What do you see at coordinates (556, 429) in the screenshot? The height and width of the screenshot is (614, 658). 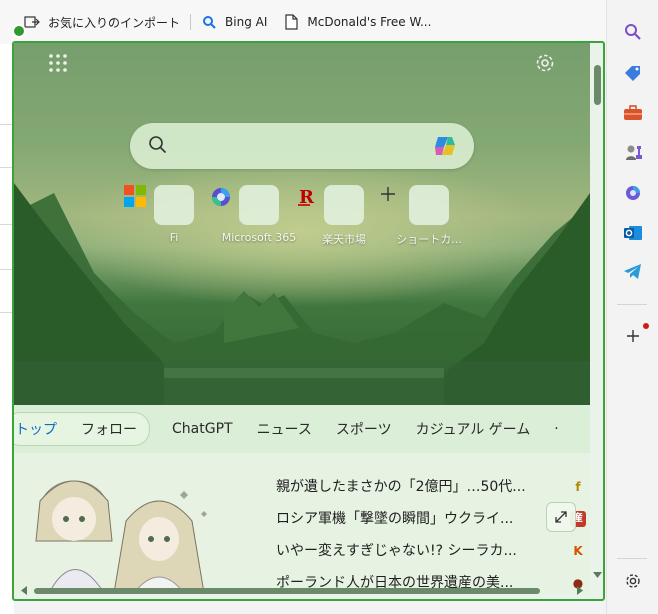 I see `more-tabs-icon: ·` at bounding box center [556, 429].